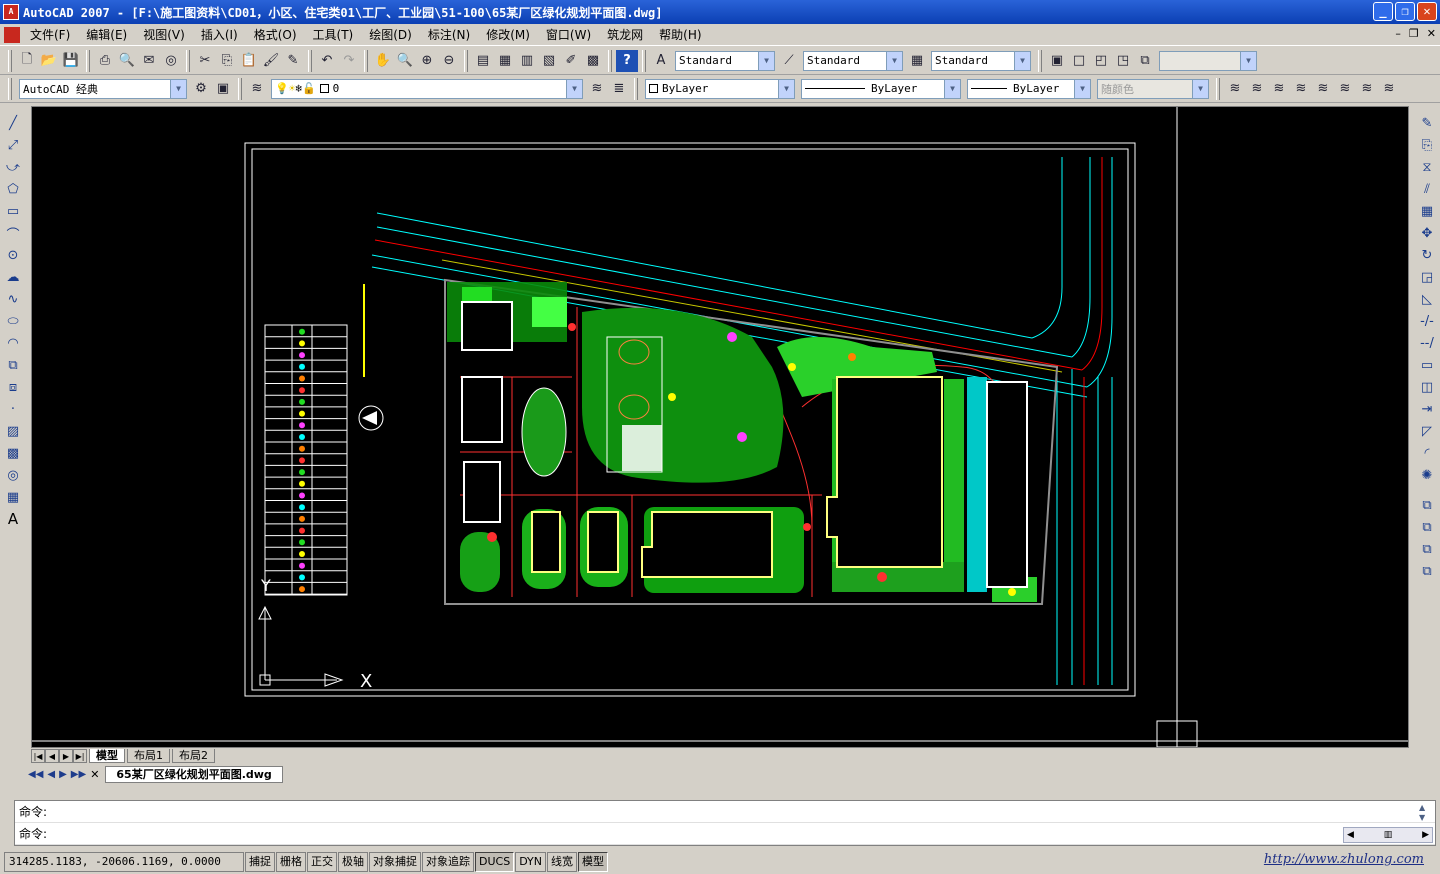 This screenshot has height=874, width=1440. I want to click on first-tab-icon: |◀, so click(38, 756).